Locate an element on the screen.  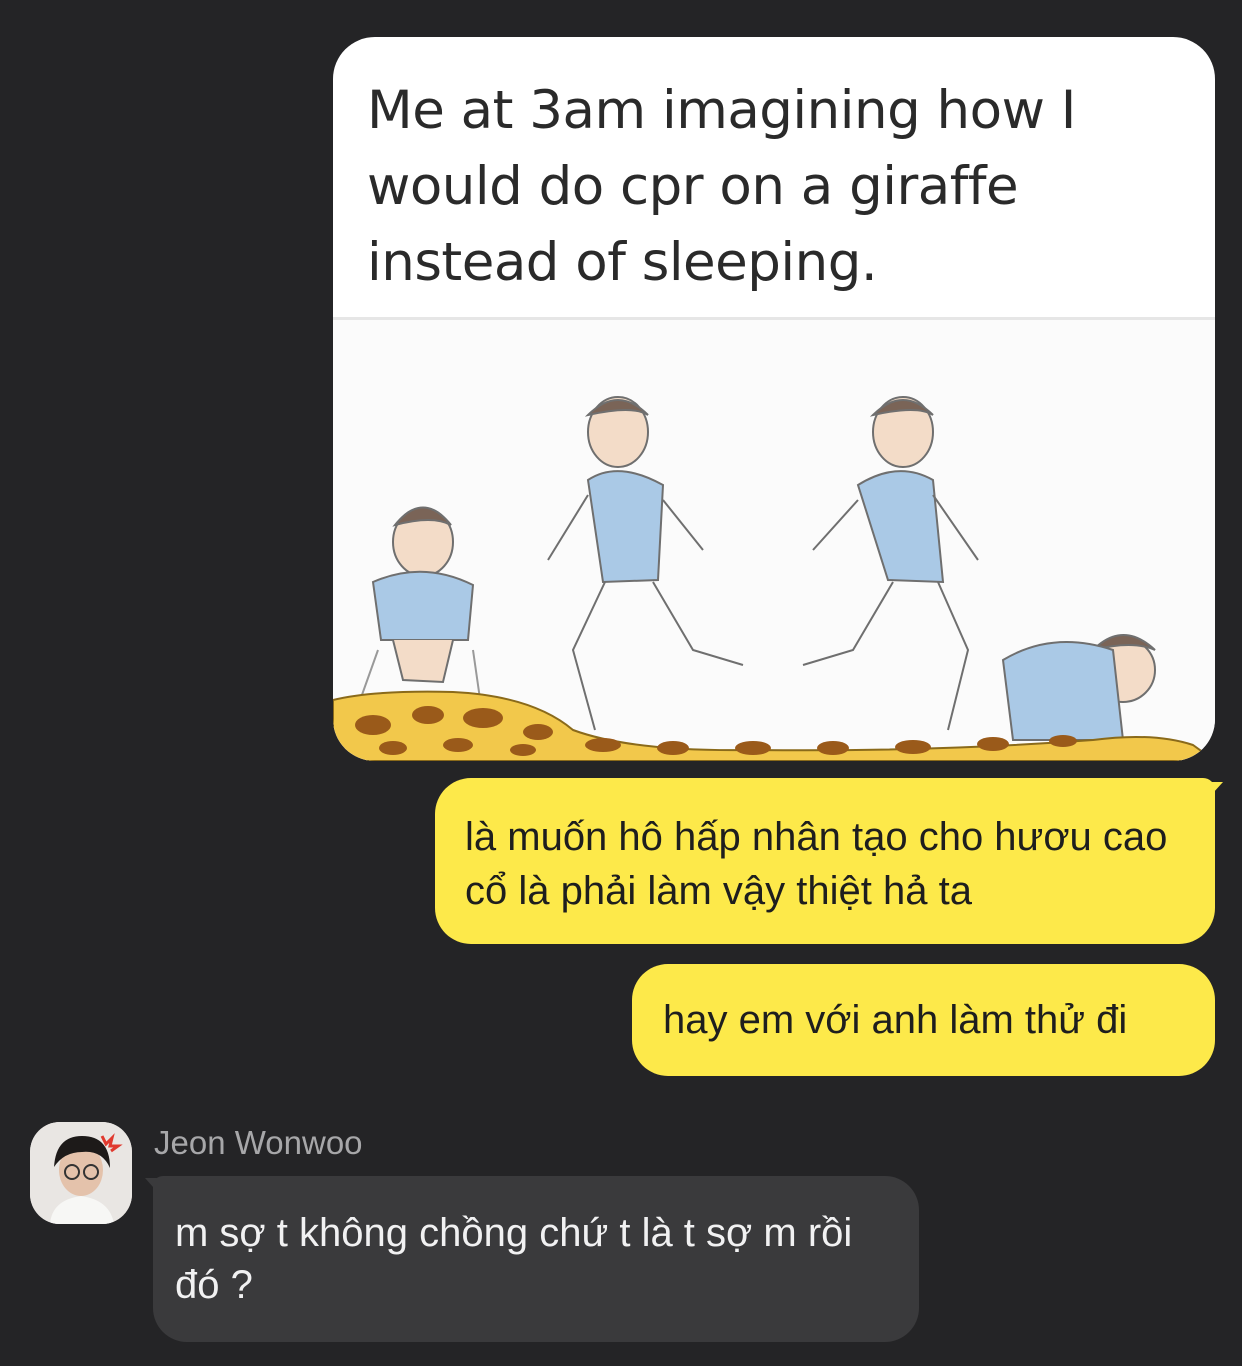
sender-name: Jeon Wonwoo is located at coordinates (258, 1142).